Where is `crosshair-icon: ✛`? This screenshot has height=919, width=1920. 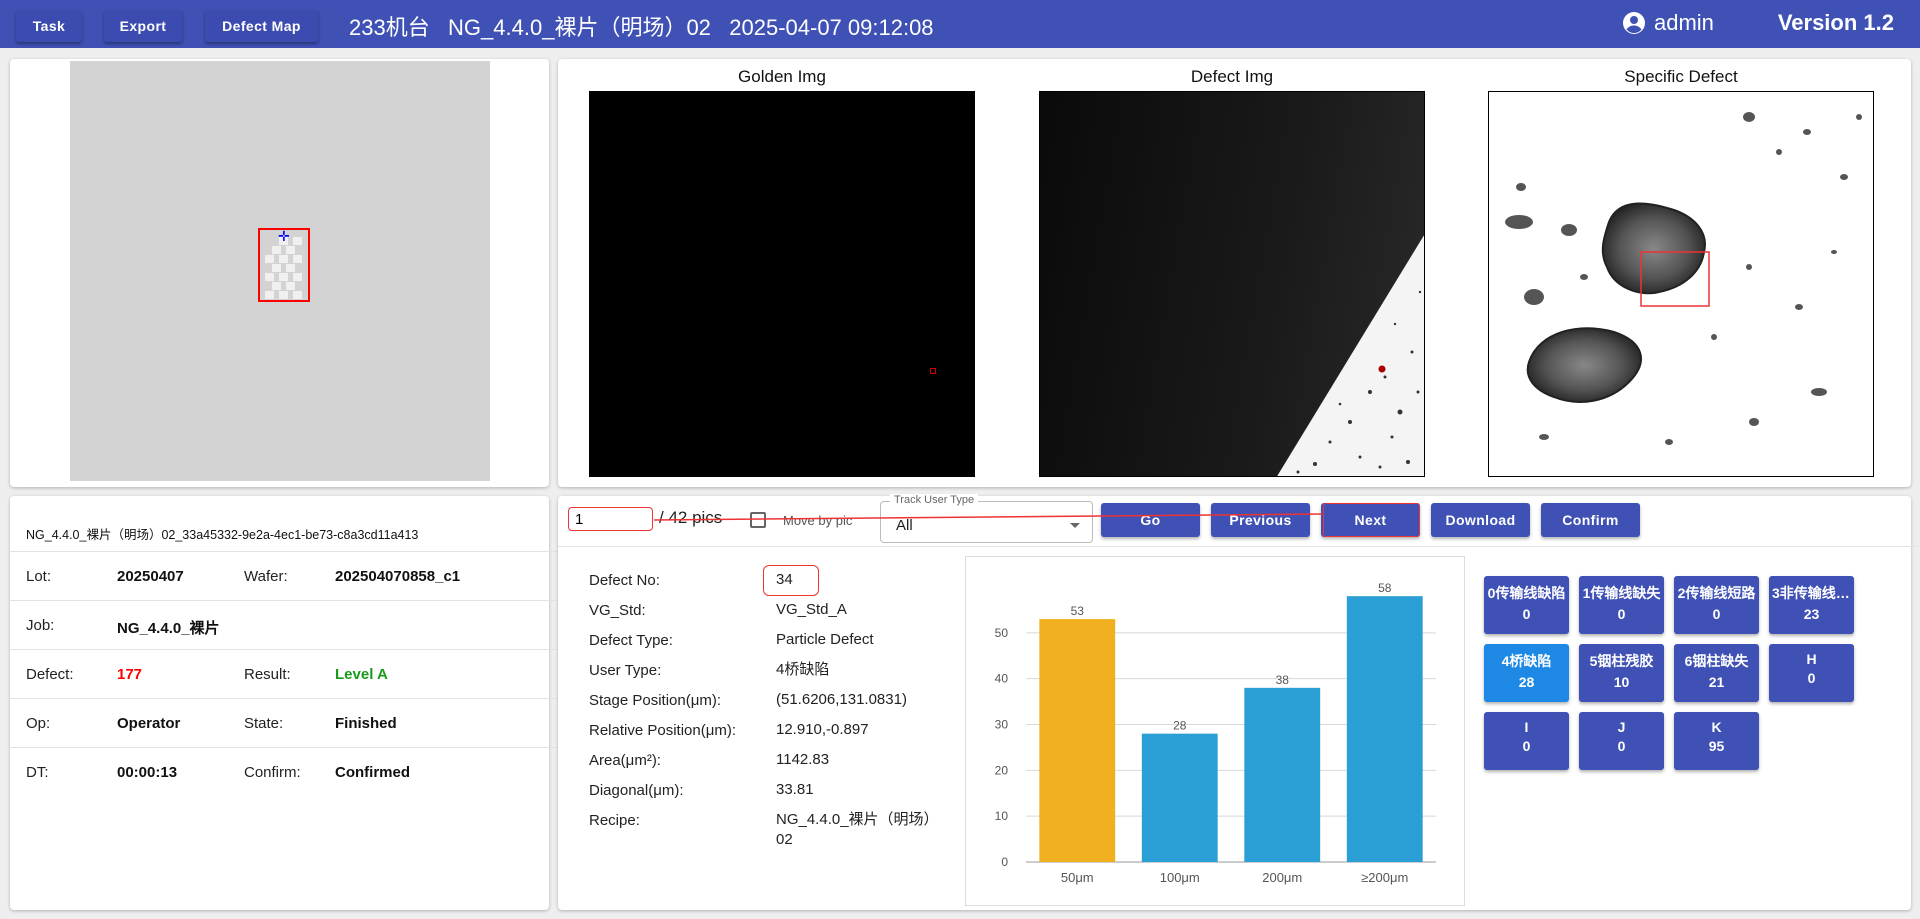 crosshair-icon: ✛ is located at coordinates (284, 236).